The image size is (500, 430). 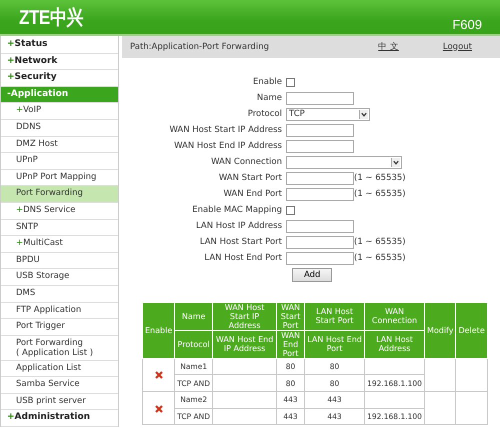 I want to click on column-header: Modify, so click(x=440, y=330).